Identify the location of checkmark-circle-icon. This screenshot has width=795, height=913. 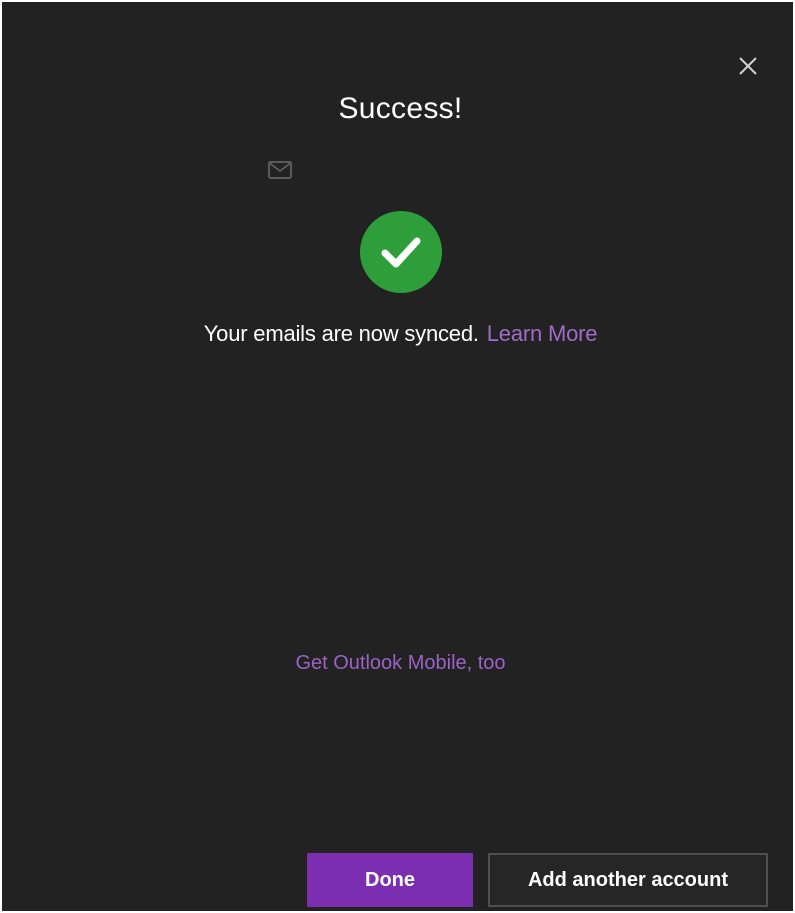
(401, 252).